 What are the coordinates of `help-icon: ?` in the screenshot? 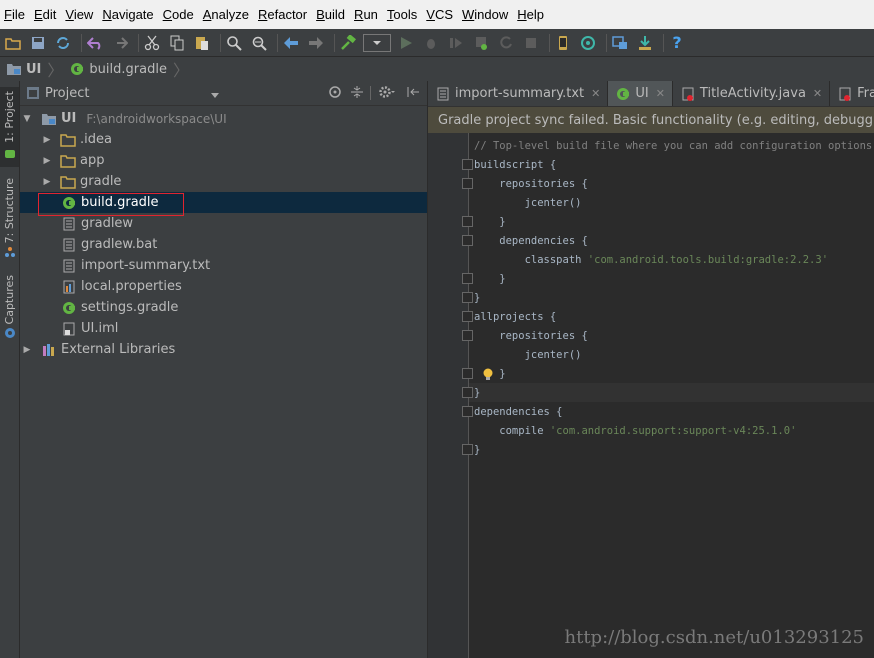 It's located at (677, 43).